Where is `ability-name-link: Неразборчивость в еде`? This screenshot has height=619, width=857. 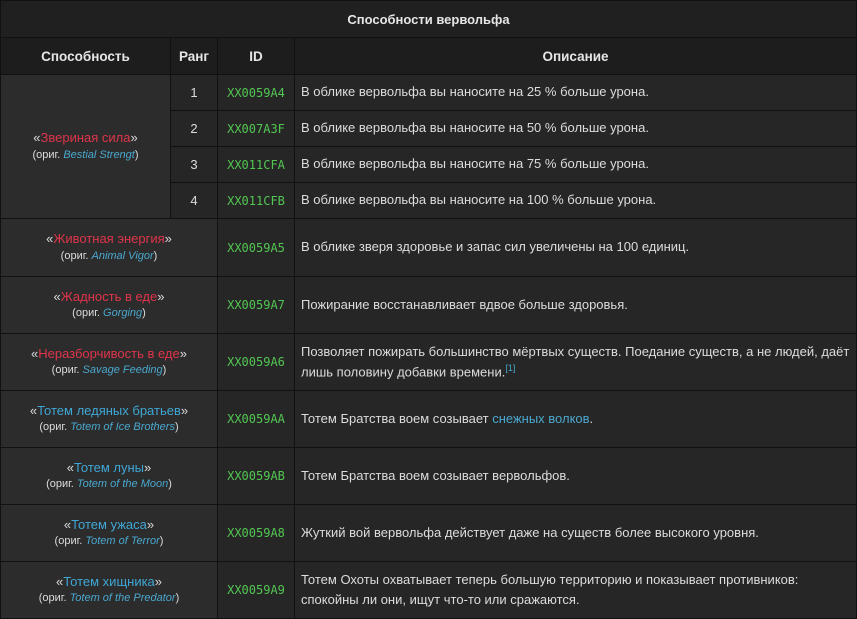
ability-name-link: Неразборчивость в еде is located at coordinates (109, 353).